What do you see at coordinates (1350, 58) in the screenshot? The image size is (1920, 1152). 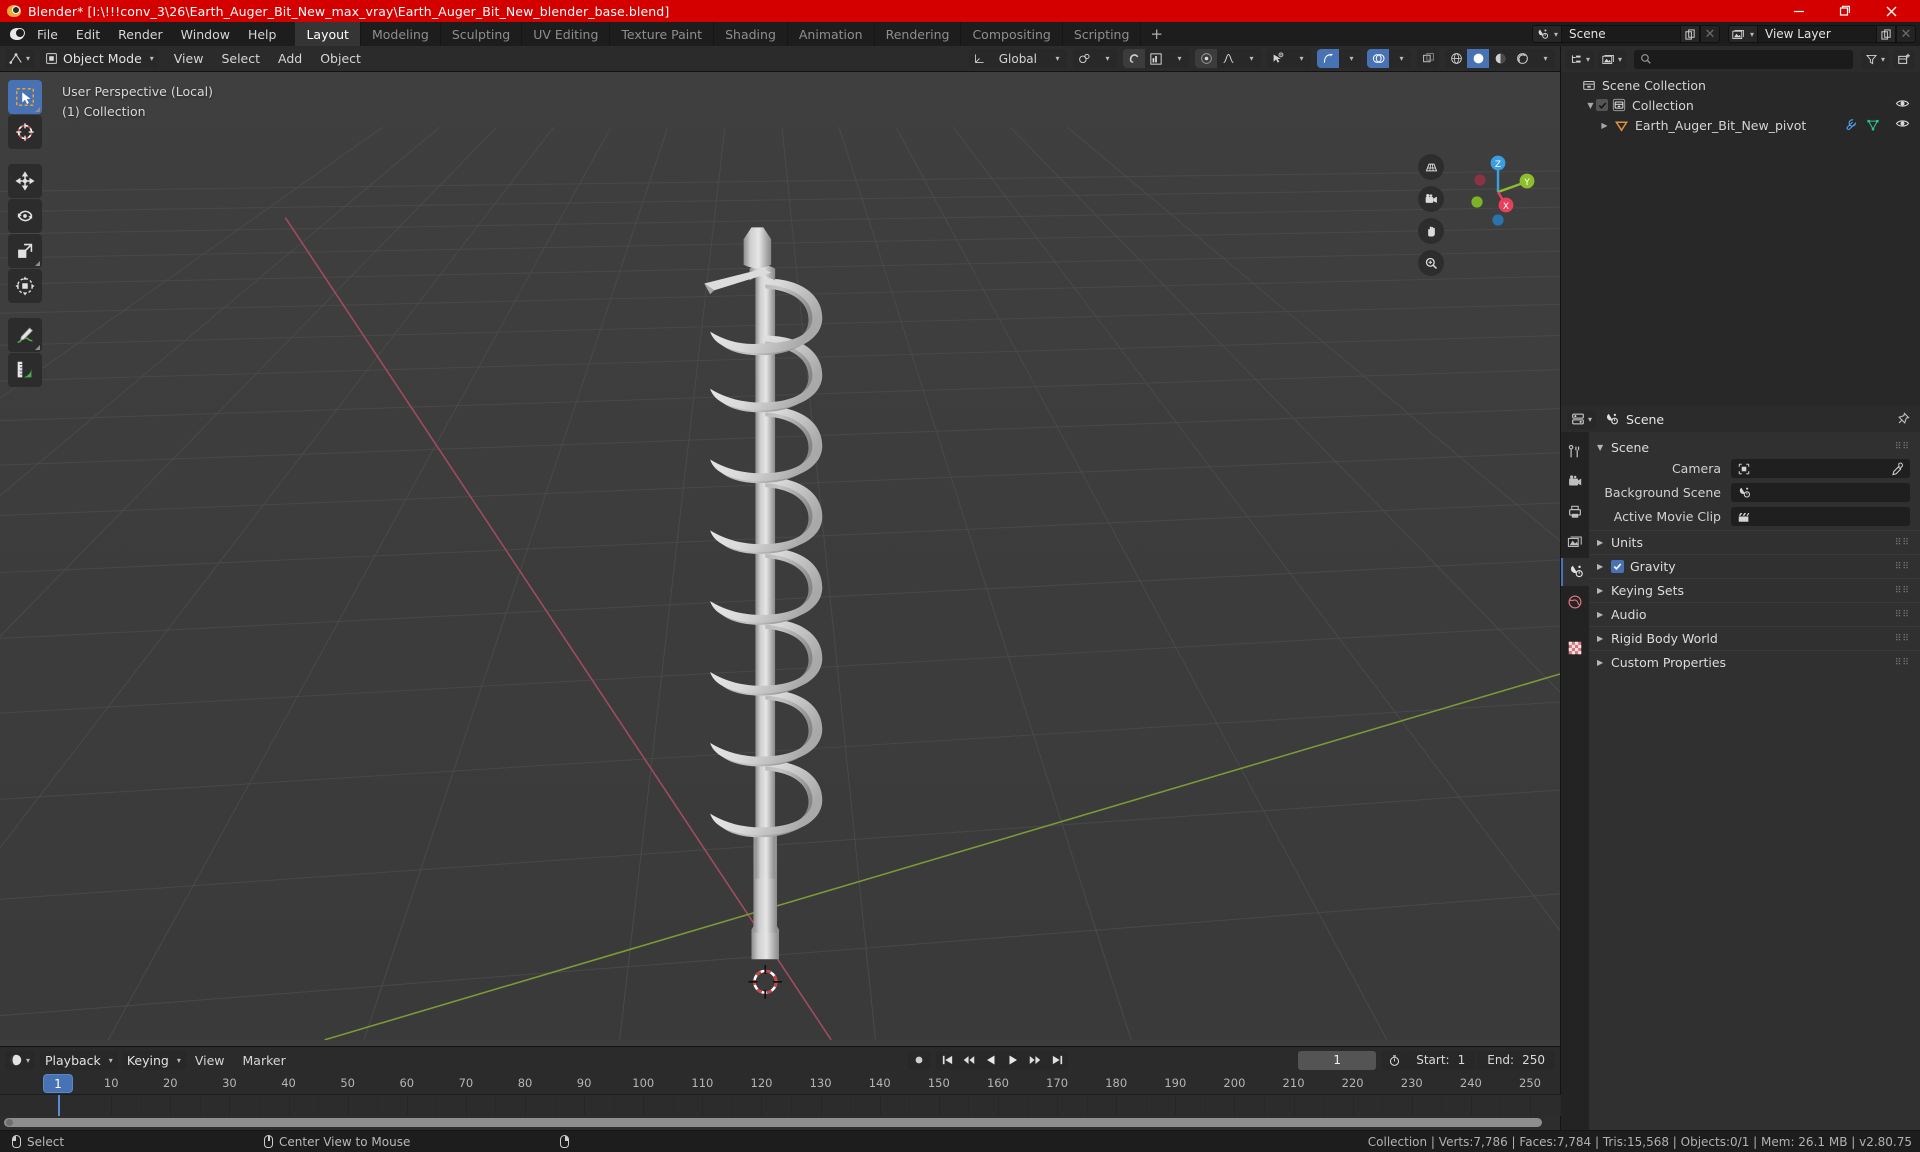 I see `gizmo-chevron-down-icon: ▾` at bounding box center [1350, 58].